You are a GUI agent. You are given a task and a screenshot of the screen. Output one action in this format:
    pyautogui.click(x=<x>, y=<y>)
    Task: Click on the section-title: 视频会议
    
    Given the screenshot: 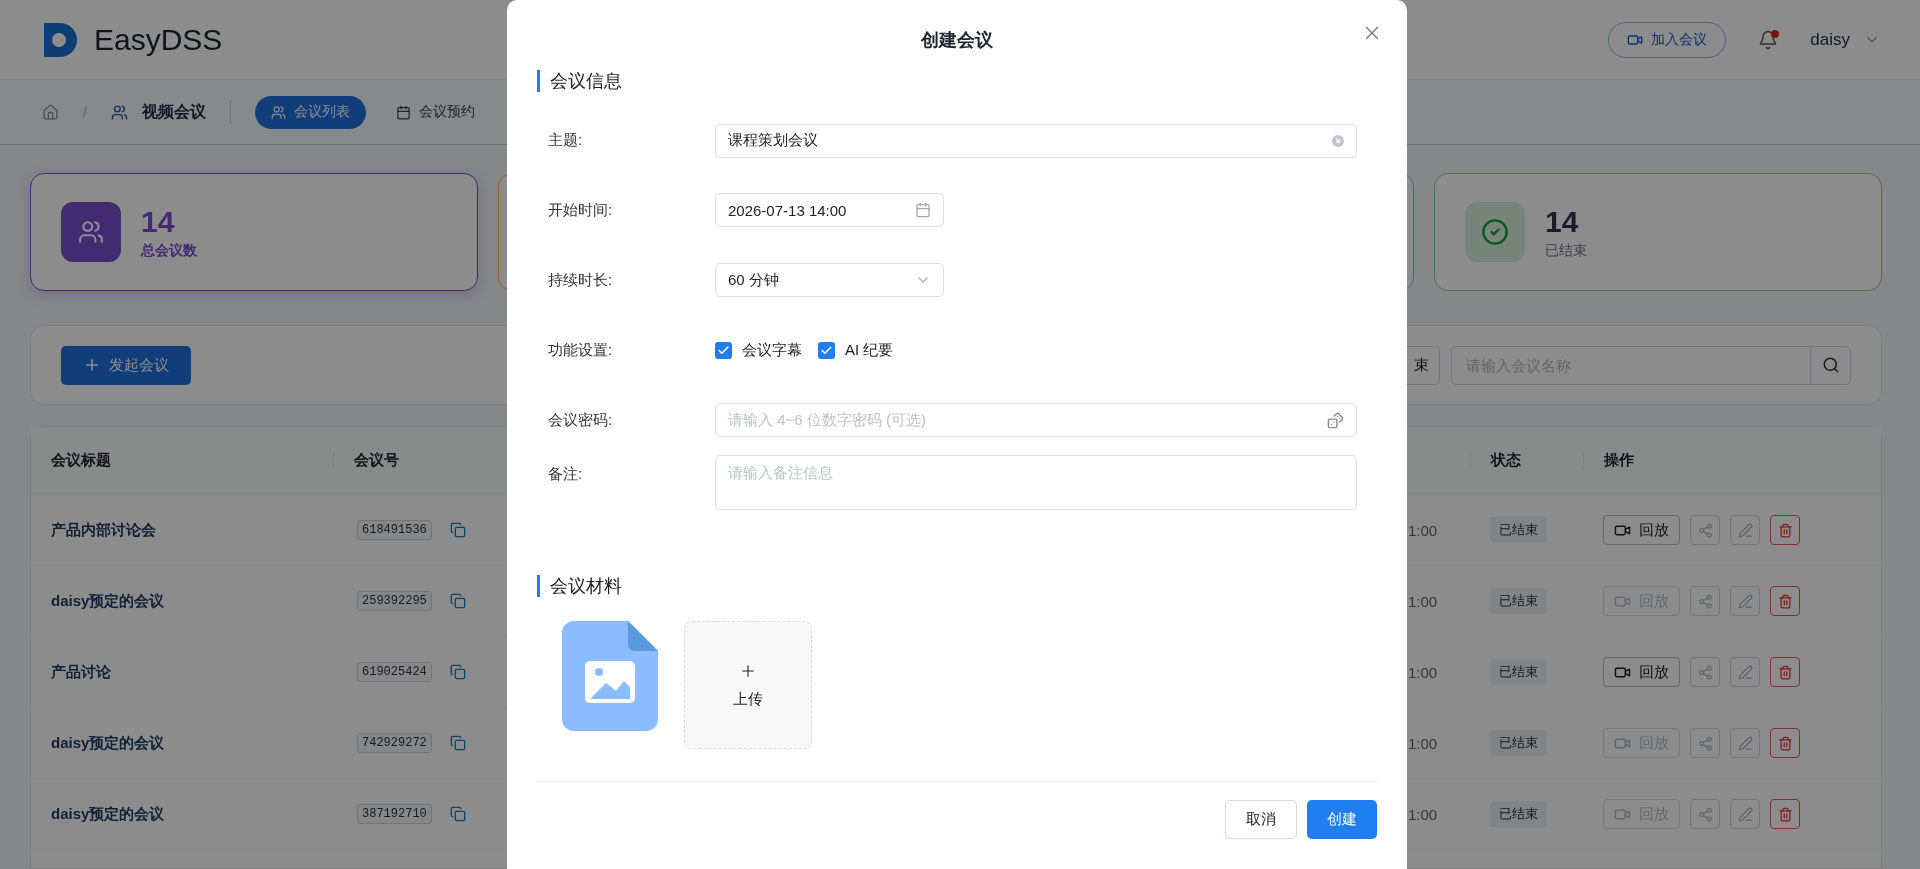 What is the action you would take?
    pyautogui.click(x=173, y=111)
    